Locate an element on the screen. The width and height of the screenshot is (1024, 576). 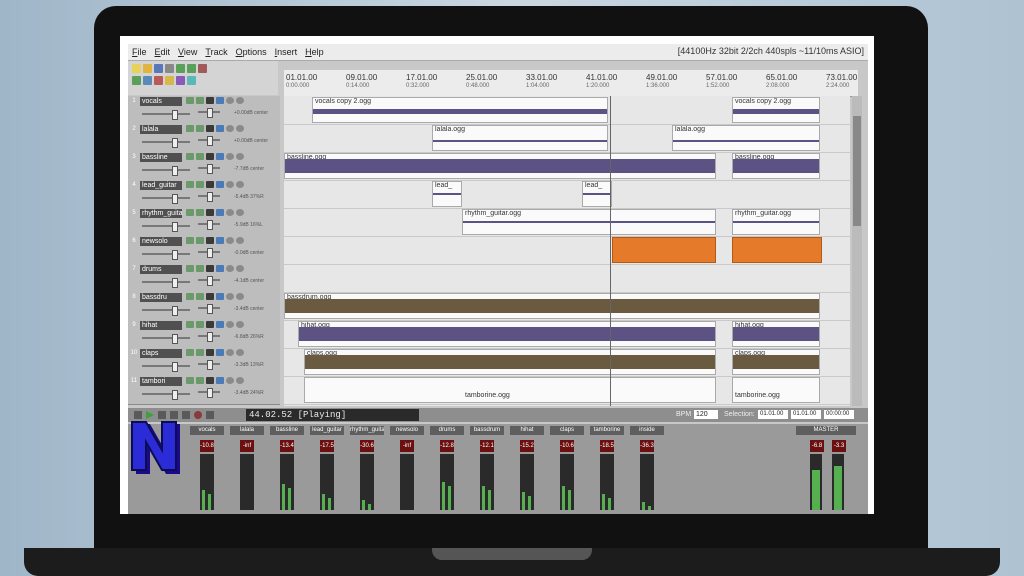
record-icon is located at coordinates (198, 415).